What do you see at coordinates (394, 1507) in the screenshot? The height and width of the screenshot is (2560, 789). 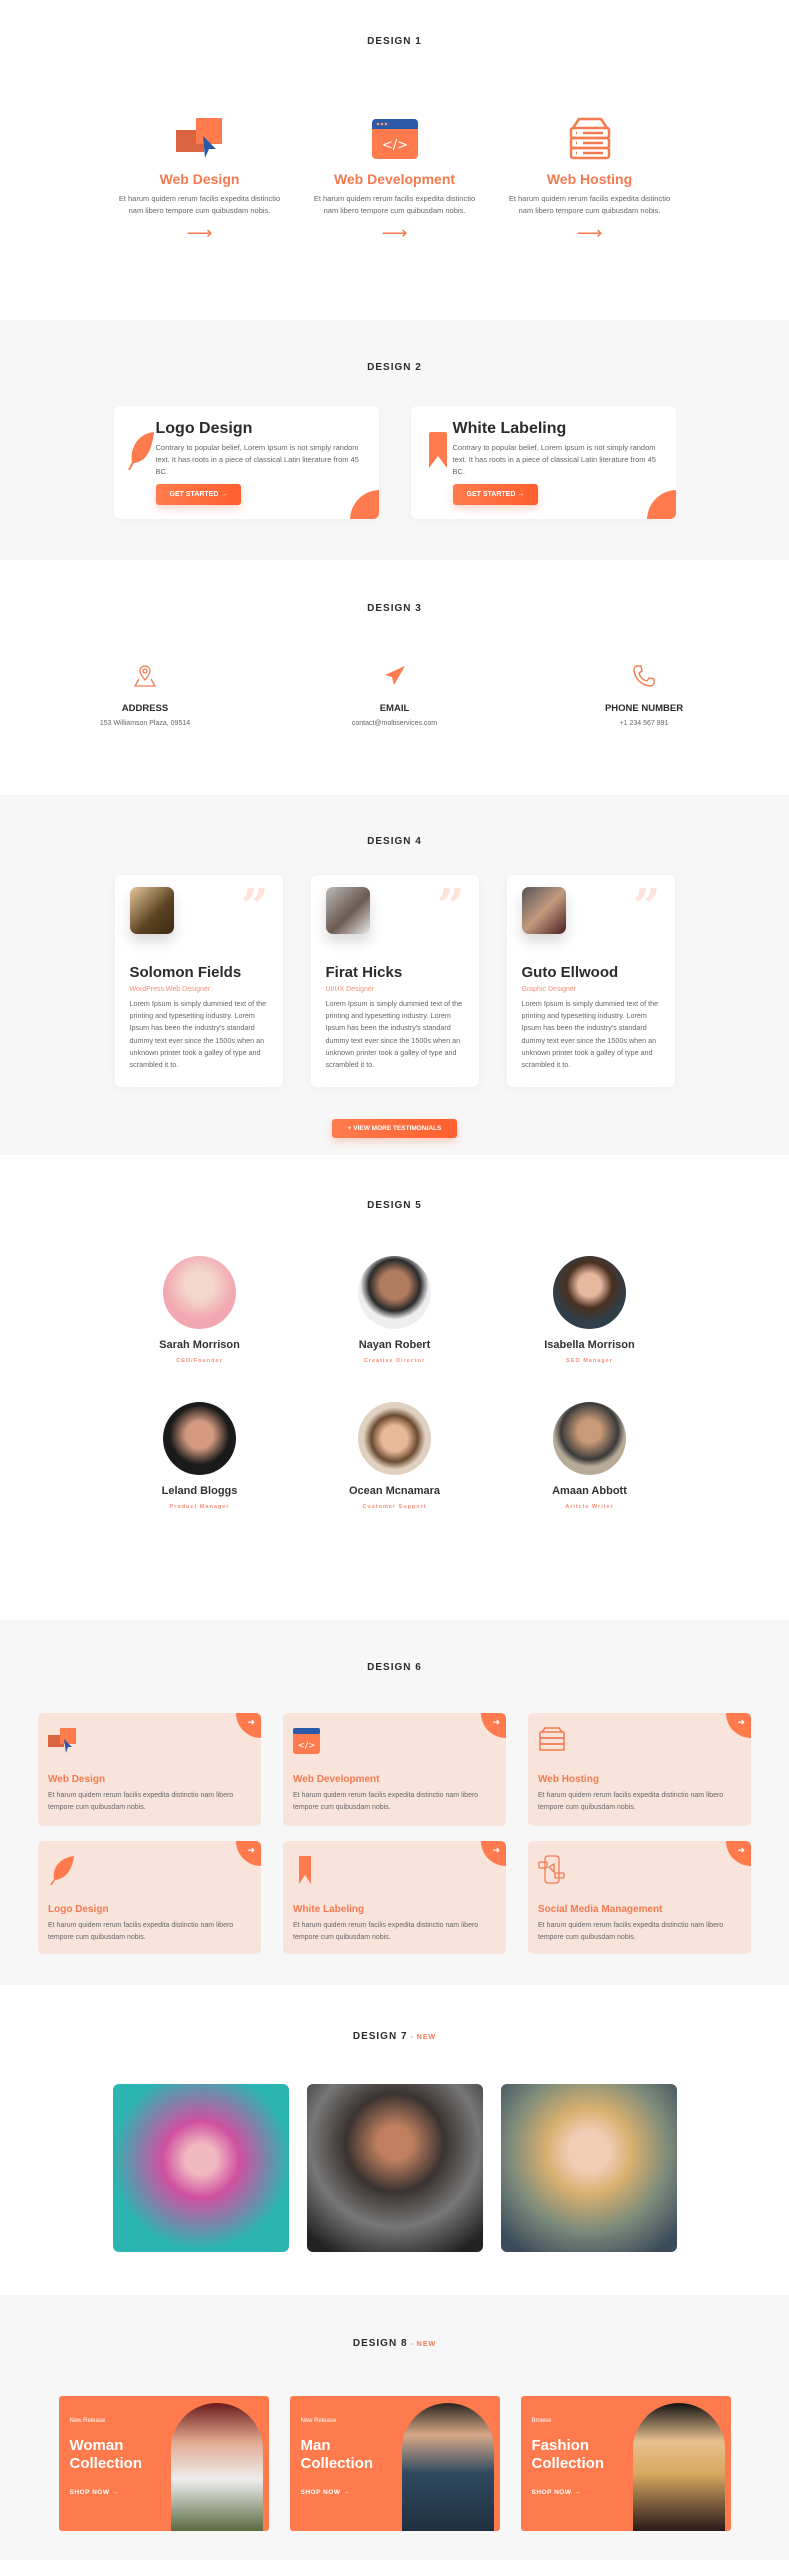 I see `member-role: Customer Support` at bounding box center [394, 1507].